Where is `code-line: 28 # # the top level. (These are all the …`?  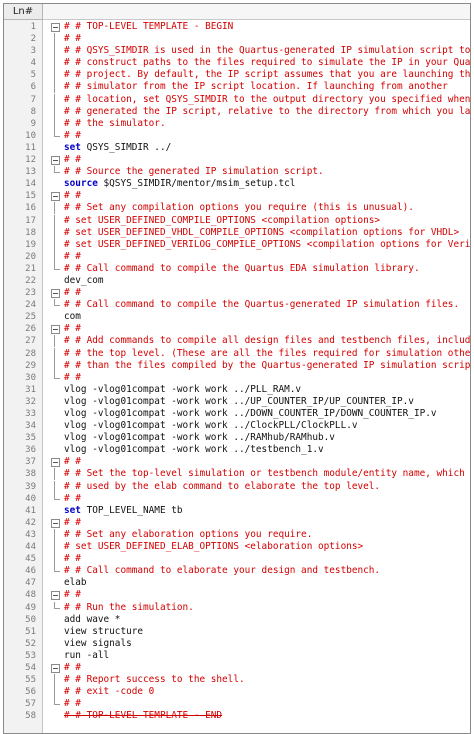 code-line: 28 # # the top level. (These are all the … is located at coordinates (237, 353).